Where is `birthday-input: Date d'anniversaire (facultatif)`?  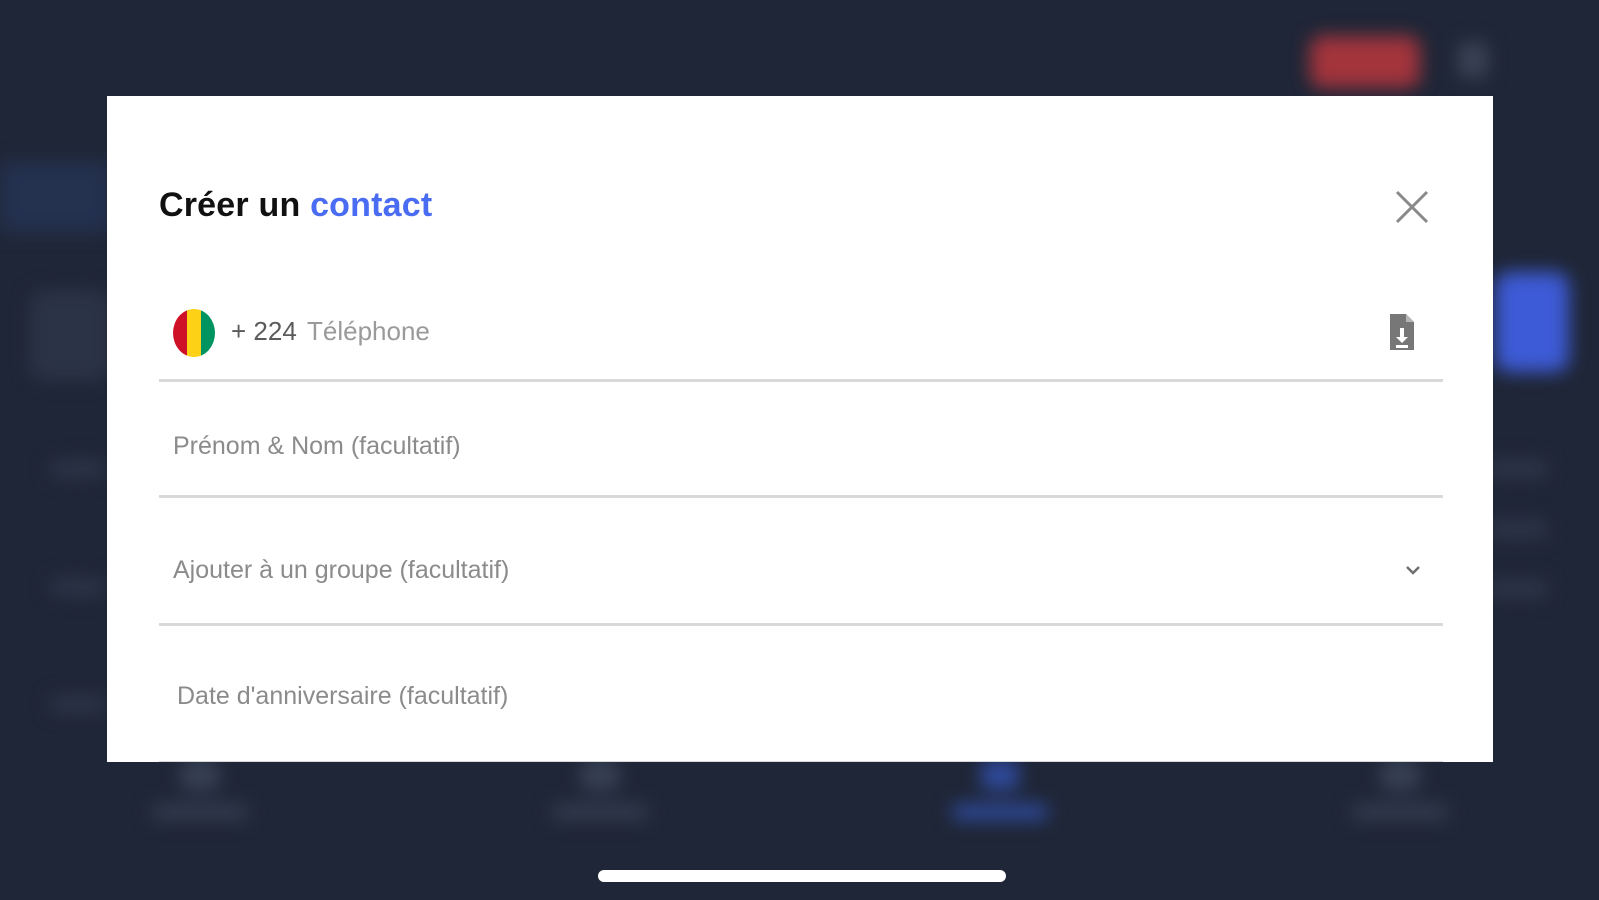
birthday-input: Date d'anniversaire (facultatif) is located at coordinates (342, 696).